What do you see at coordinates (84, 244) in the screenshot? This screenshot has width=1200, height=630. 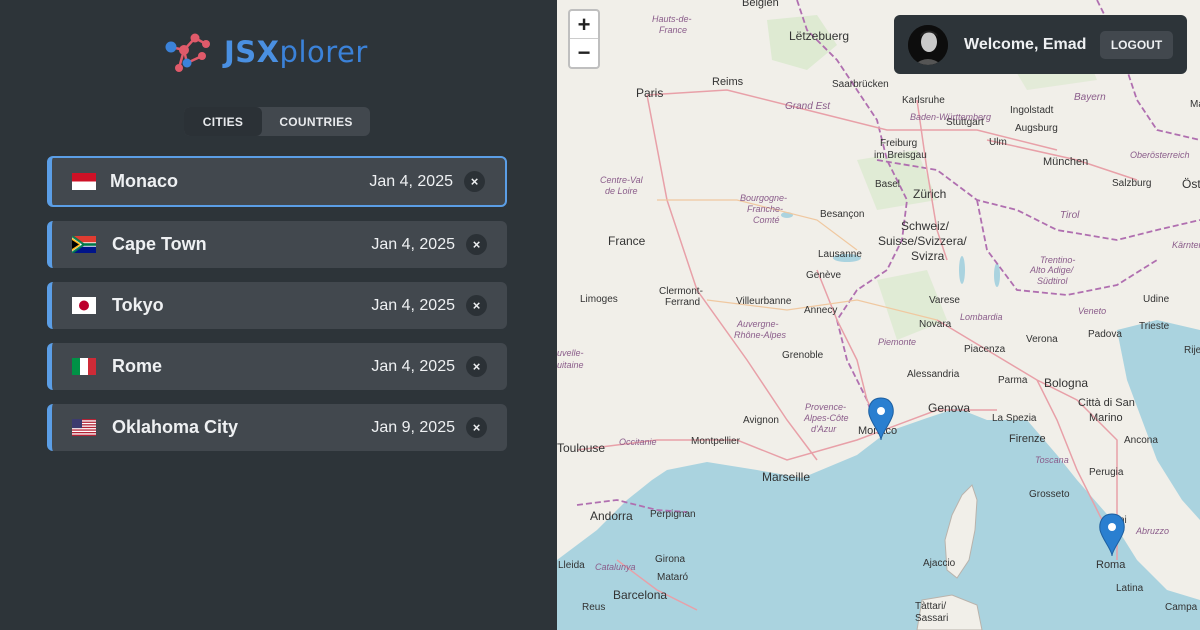 I see `south-africa-flag-icon` at bounding box center [84, 244].